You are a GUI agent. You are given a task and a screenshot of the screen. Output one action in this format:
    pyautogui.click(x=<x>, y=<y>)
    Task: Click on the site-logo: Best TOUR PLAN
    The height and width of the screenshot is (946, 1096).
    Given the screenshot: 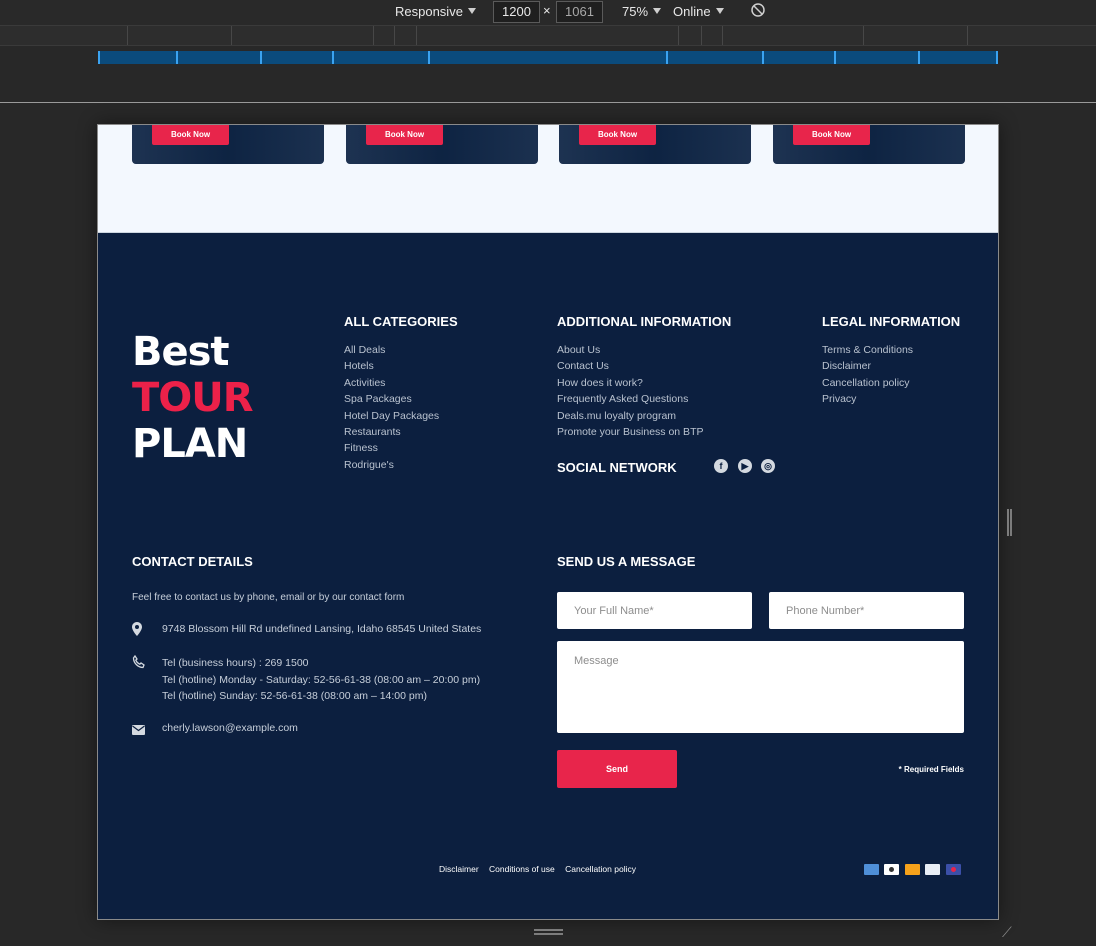 What is the action you would take?
    pyautogui.click(x=193, y=398)
    